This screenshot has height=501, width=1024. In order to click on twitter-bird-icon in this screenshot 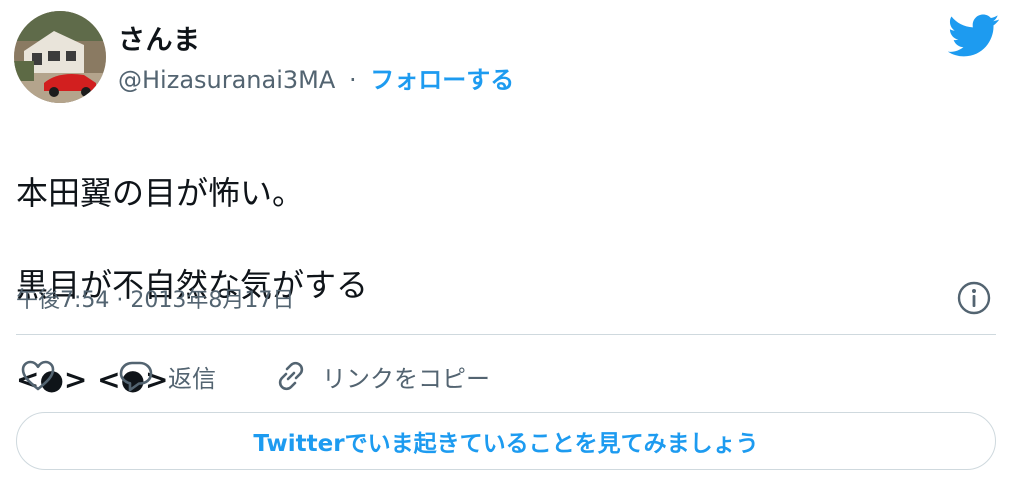, I will do `click(974, 36)`.